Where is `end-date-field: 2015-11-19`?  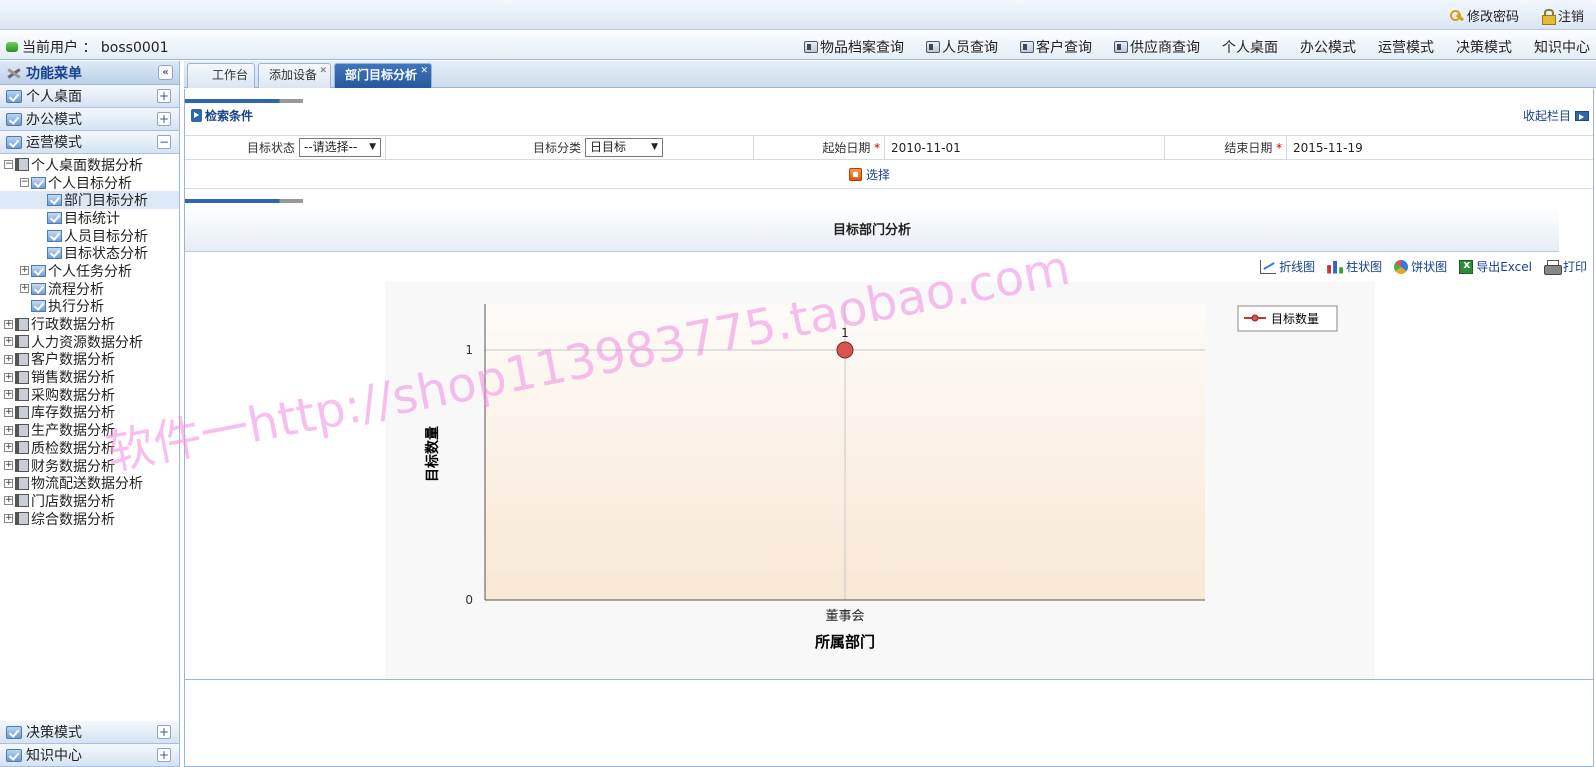
end-date-field: 2015-11-19 is located at coordinates (1440, 148).